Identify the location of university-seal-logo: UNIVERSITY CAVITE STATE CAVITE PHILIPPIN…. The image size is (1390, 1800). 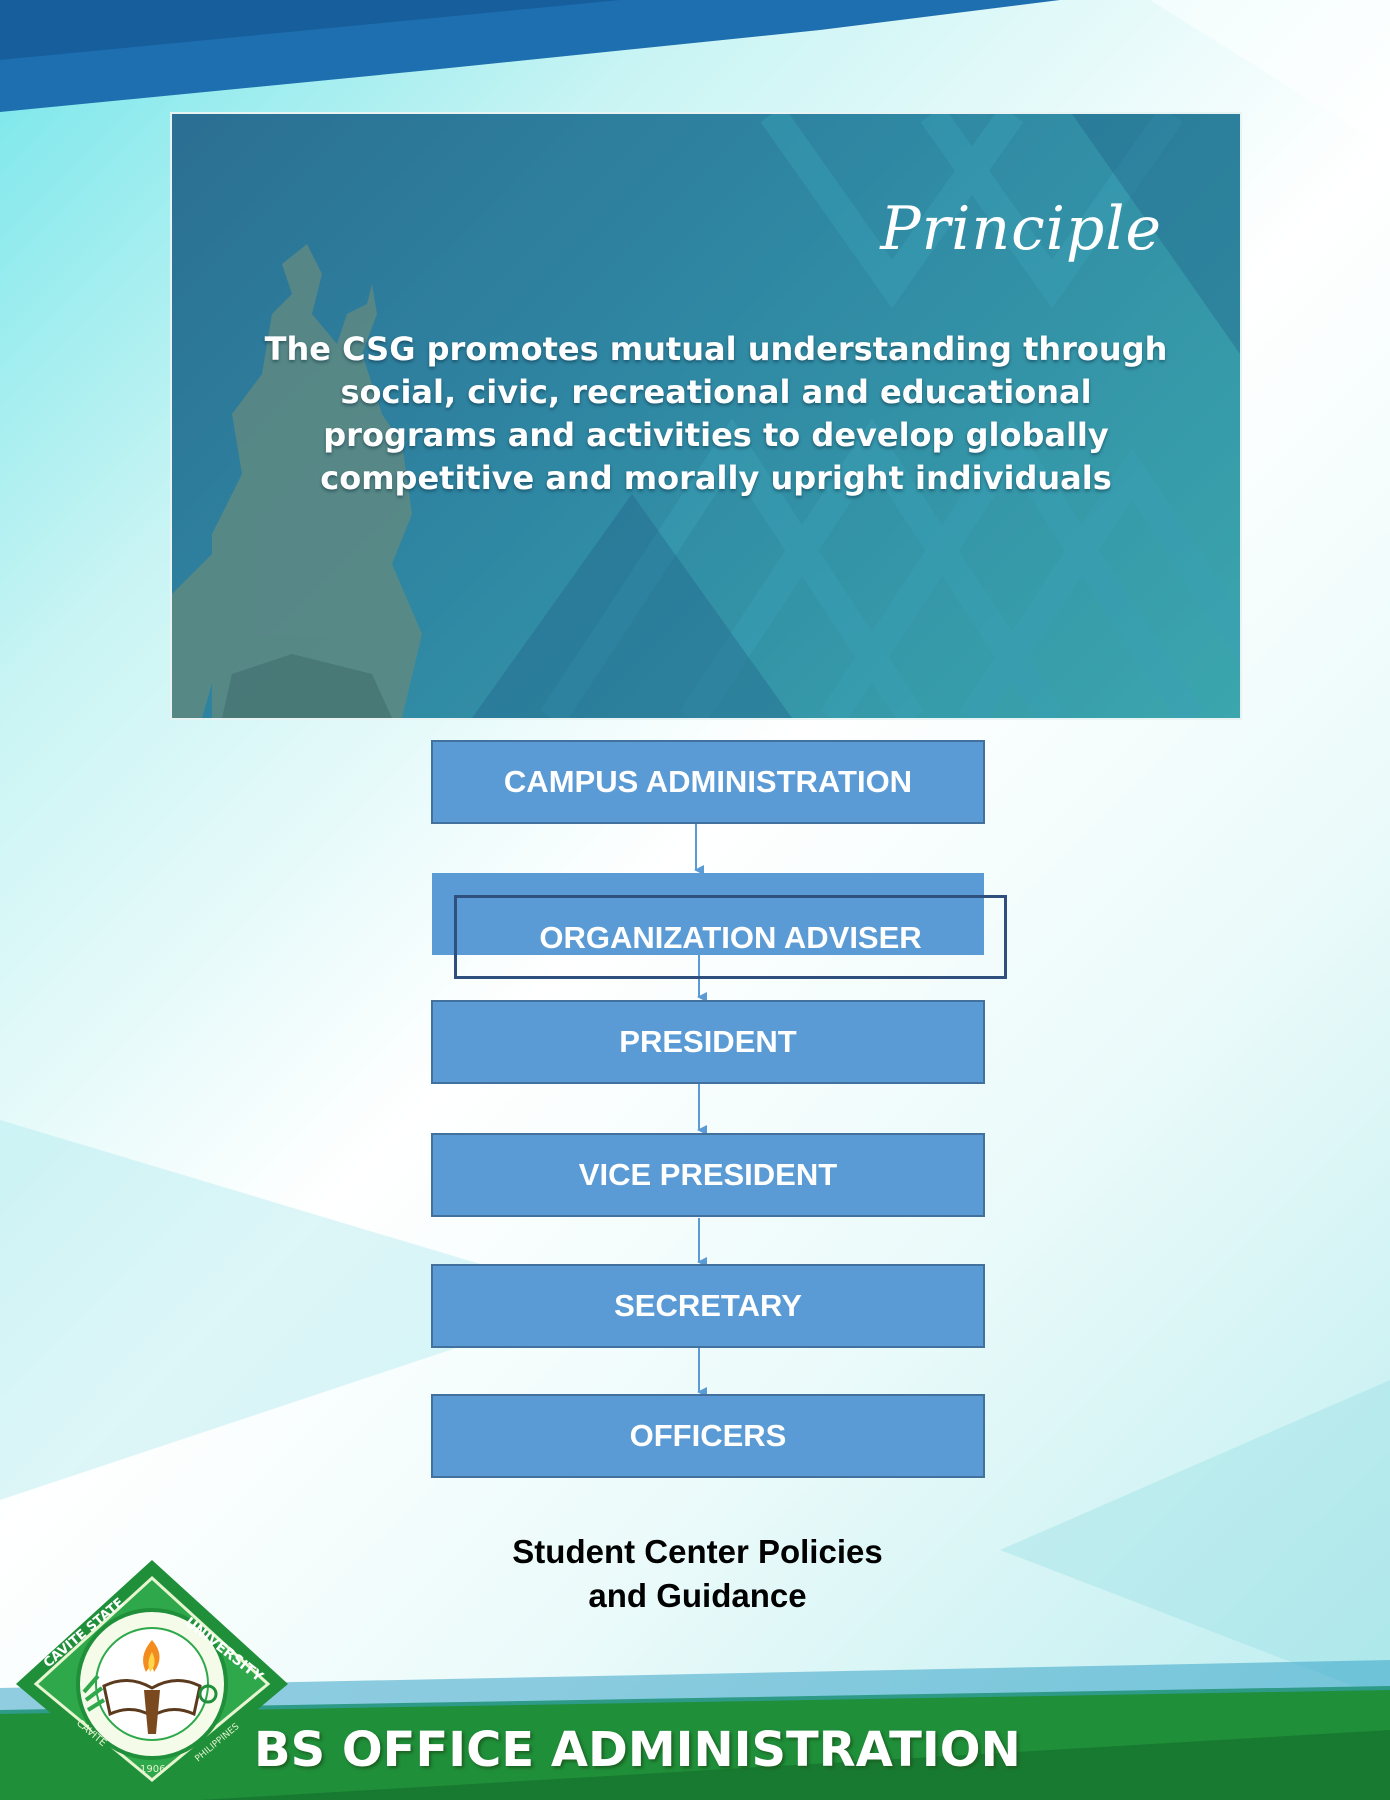
(152, 1679).